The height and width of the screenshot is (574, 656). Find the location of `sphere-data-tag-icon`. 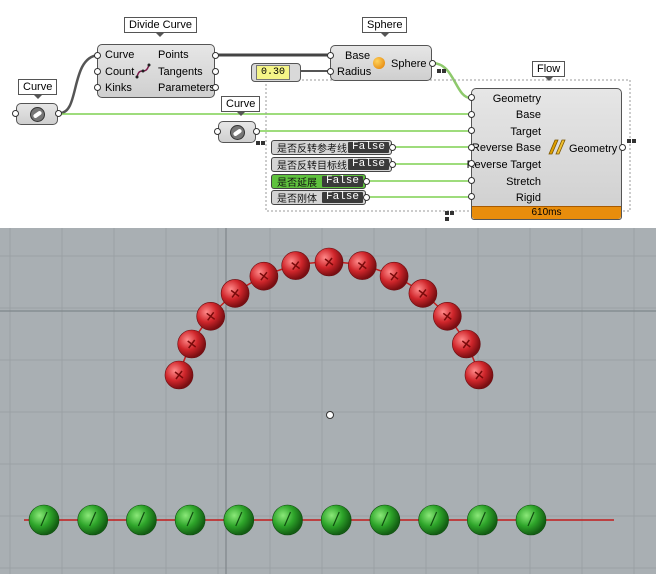

sphere-data-tag-icon is located at coordinates (444, 73).